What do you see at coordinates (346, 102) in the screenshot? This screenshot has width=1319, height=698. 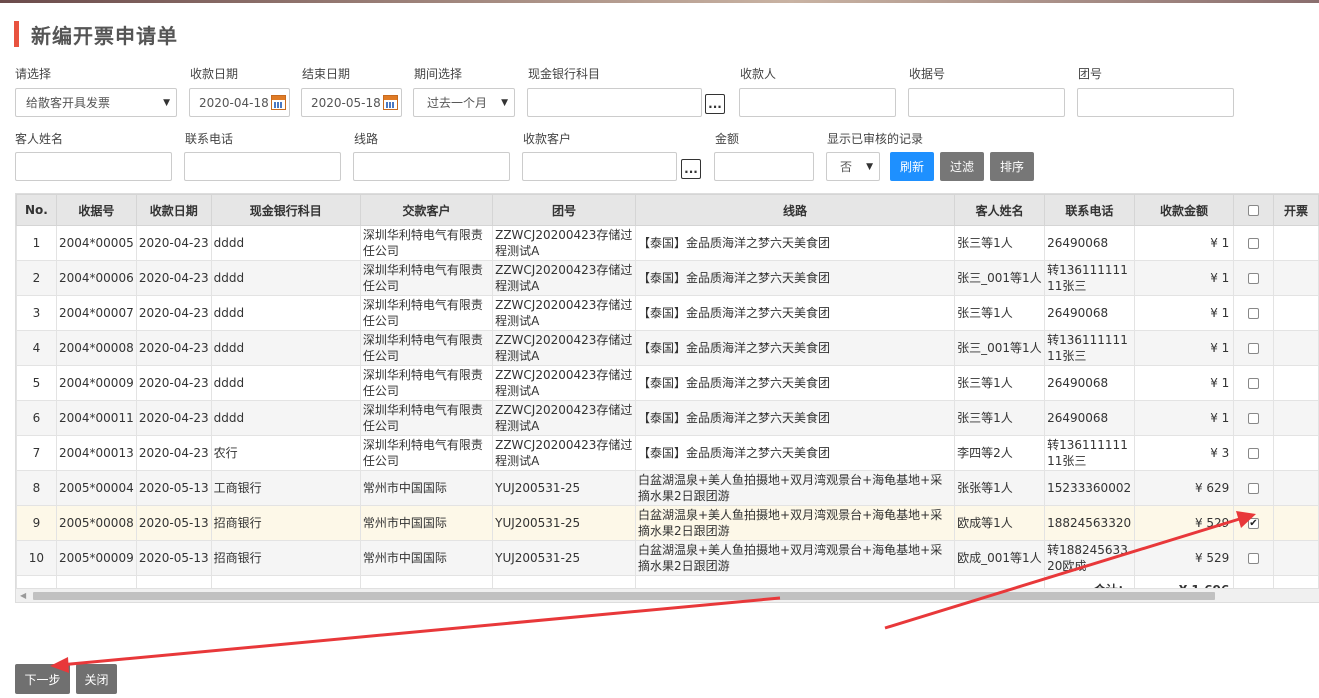 I see `end-date-value: 2020-05-18` at bounding box center [346, 102].